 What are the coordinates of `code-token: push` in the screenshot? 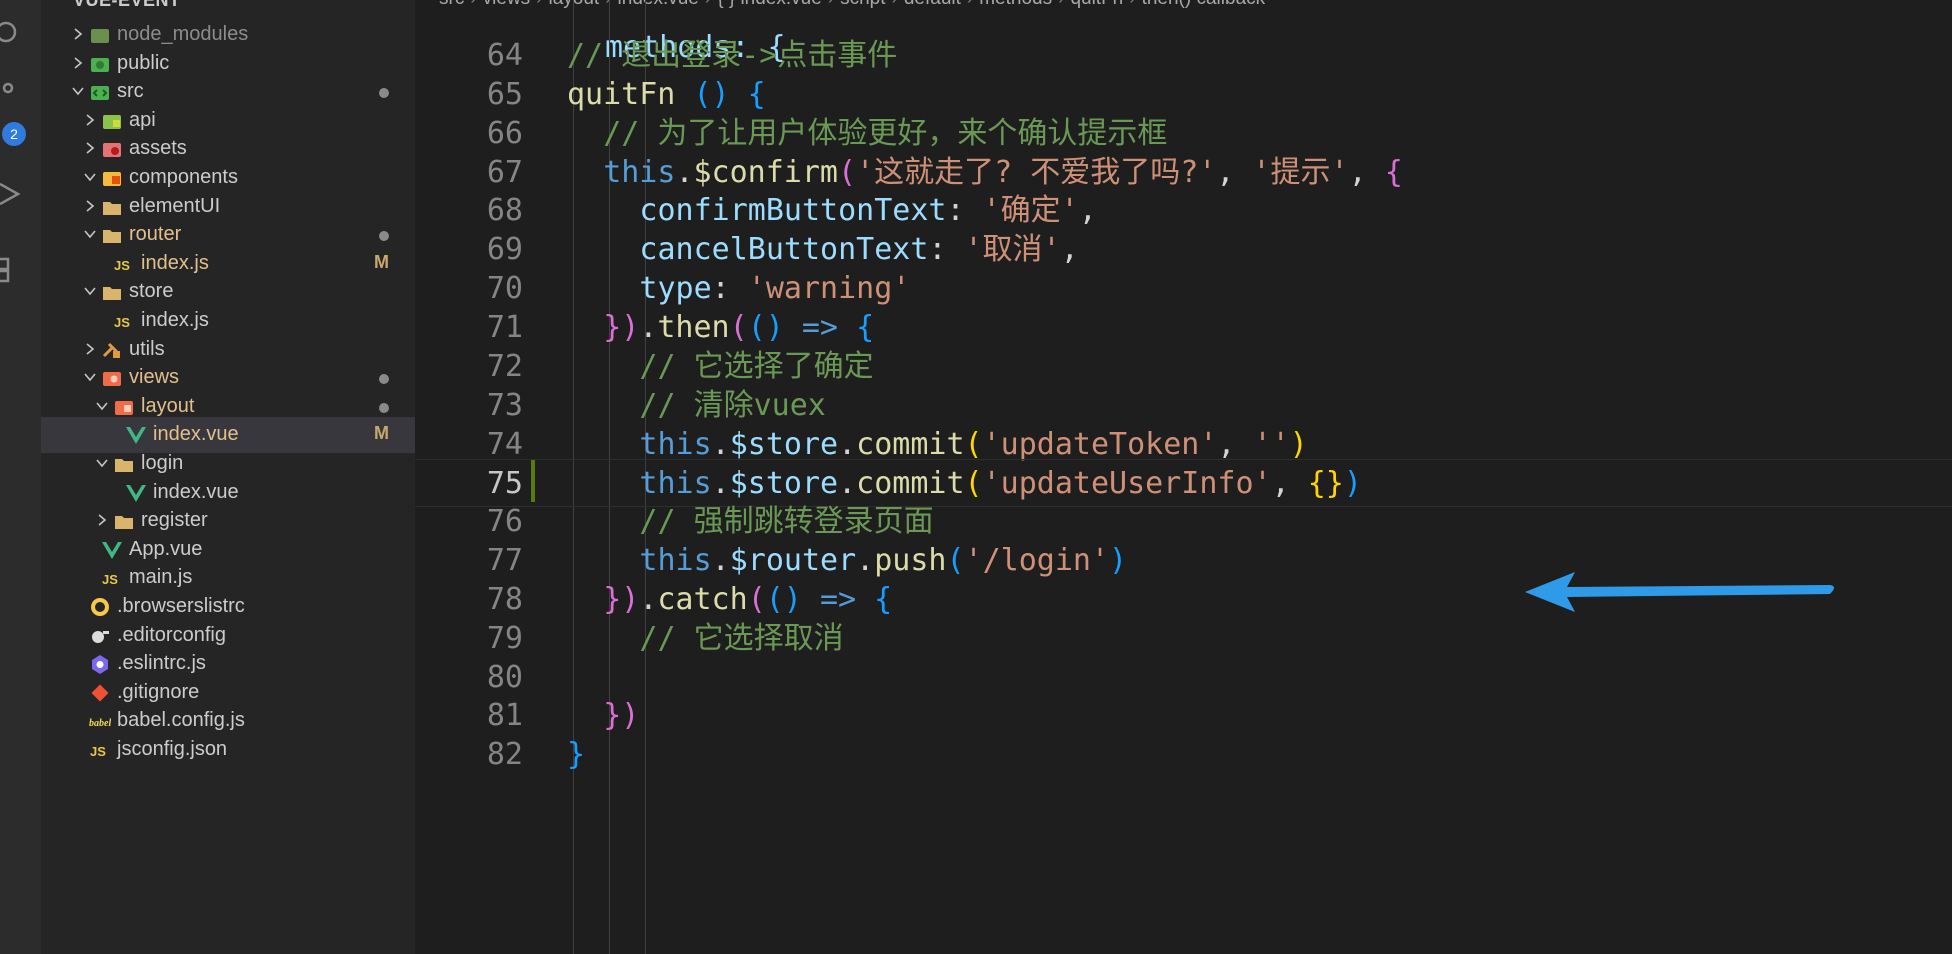 It's located at (910, 561).